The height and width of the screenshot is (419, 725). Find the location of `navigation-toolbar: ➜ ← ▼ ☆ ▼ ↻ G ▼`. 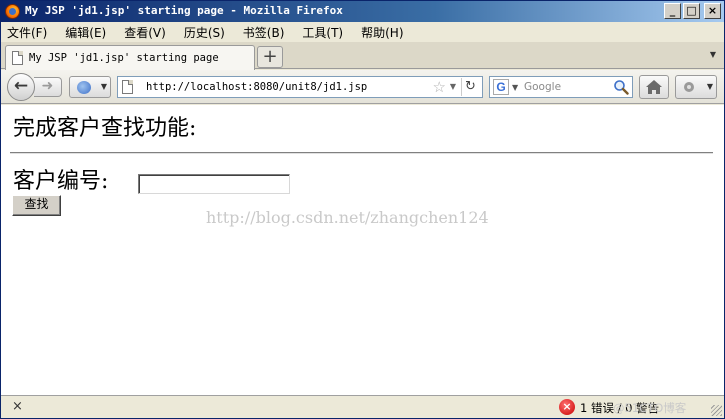

navigation-toolbar: ➜ ← ▼ ☆ ▼ ↻ G ▼ is located at coordinates (362, 87).